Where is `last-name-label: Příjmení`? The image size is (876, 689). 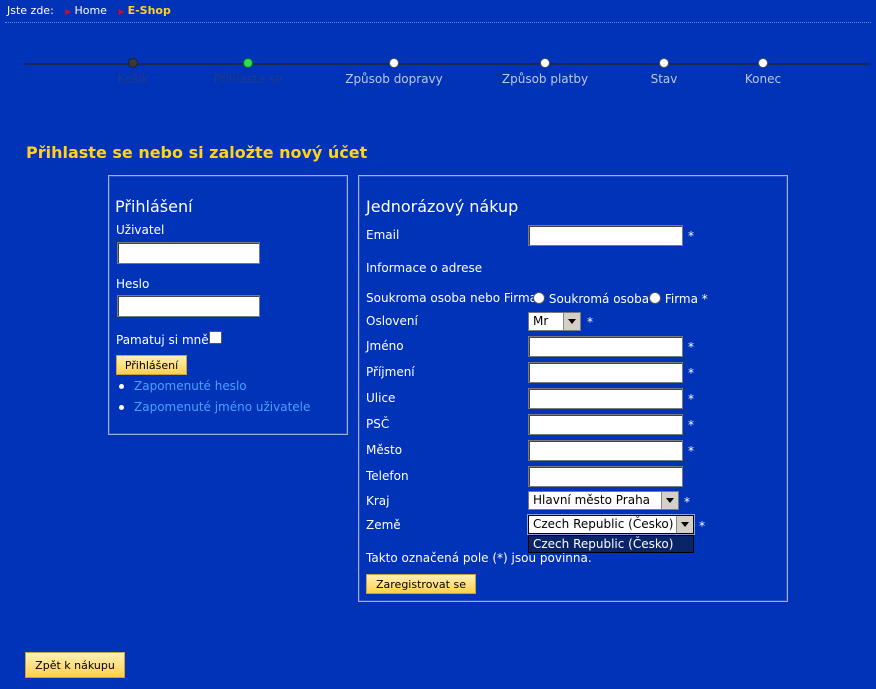
last-name-label: Příjmení is located at coordinates (390, 372).